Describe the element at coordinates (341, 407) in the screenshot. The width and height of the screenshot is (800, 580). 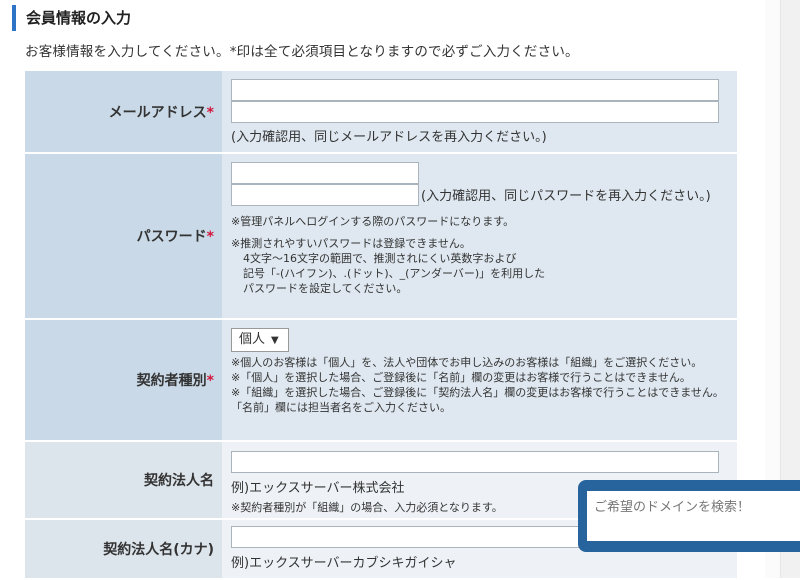
I see `contract-type-note-4: 「名前」欄には担当者名をご入力ください。` at that location.